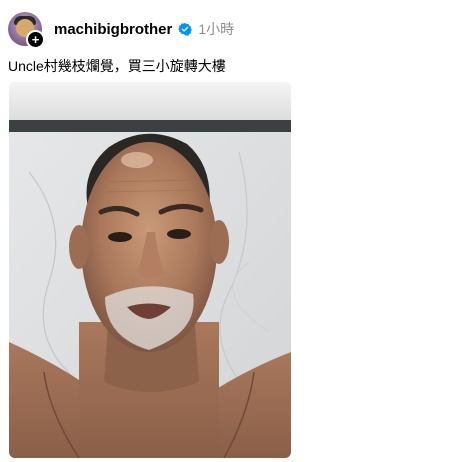 Image resolution: width=466 pixels, height=462 pixels. I want to click on verified-badge-icon, so click(185, 29).